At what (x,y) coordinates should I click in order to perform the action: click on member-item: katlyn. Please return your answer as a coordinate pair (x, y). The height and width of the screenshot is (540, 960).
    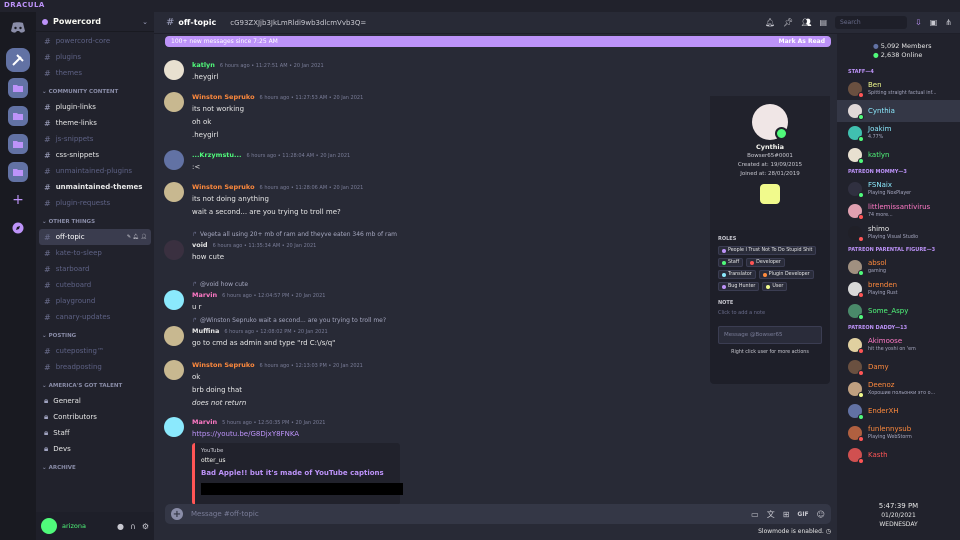
    Looking at the image, I should click on (898, 155).